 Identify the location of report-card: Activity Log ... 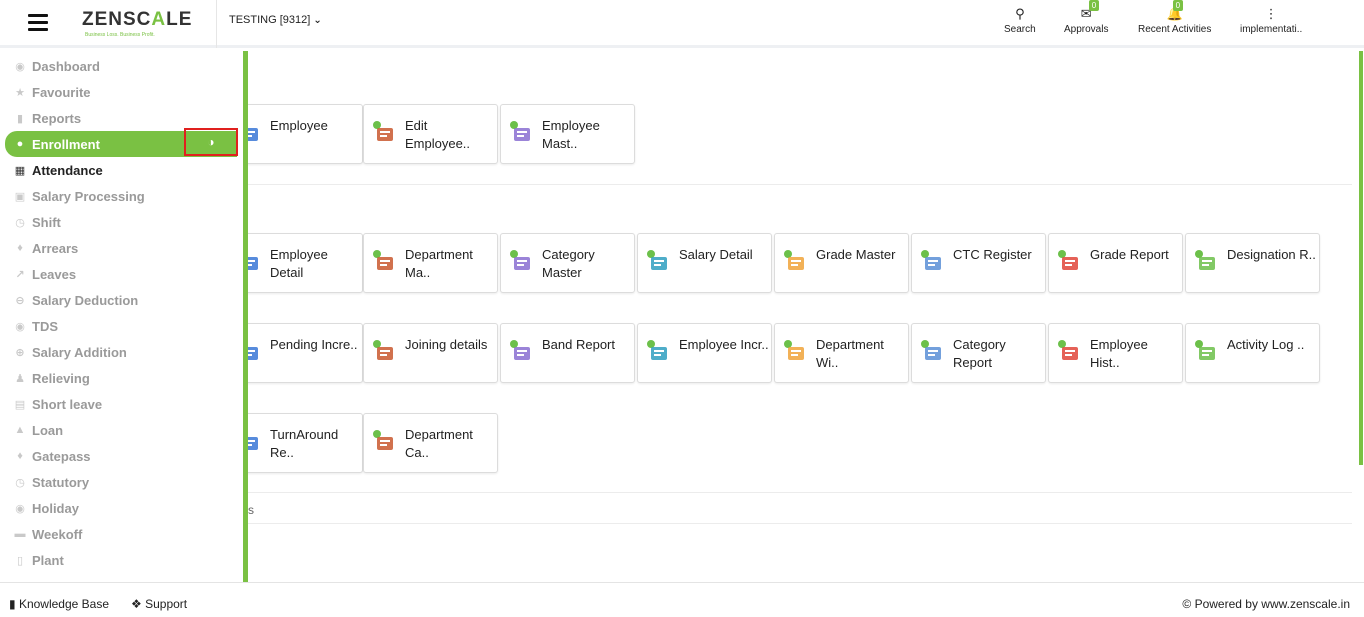
(1252, 353).